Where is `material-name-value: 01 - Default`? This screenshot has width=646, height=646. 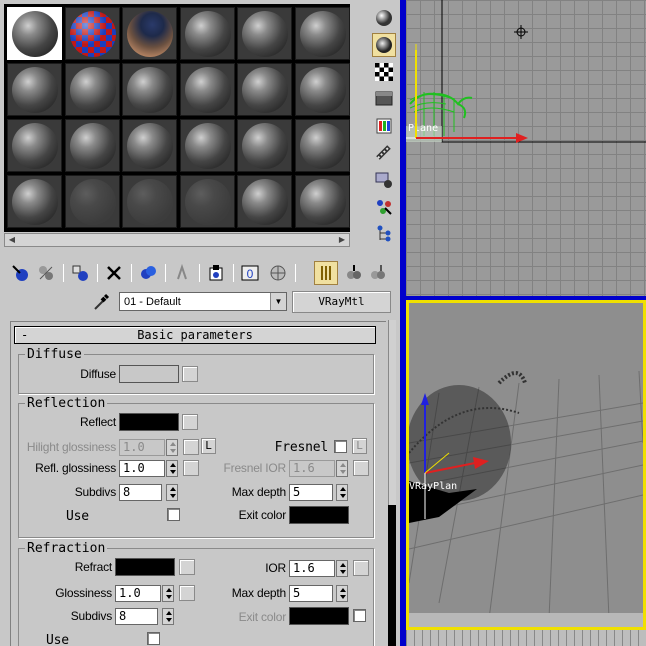 material-name-value: 01 - Default is located at coordinates (152, 302).